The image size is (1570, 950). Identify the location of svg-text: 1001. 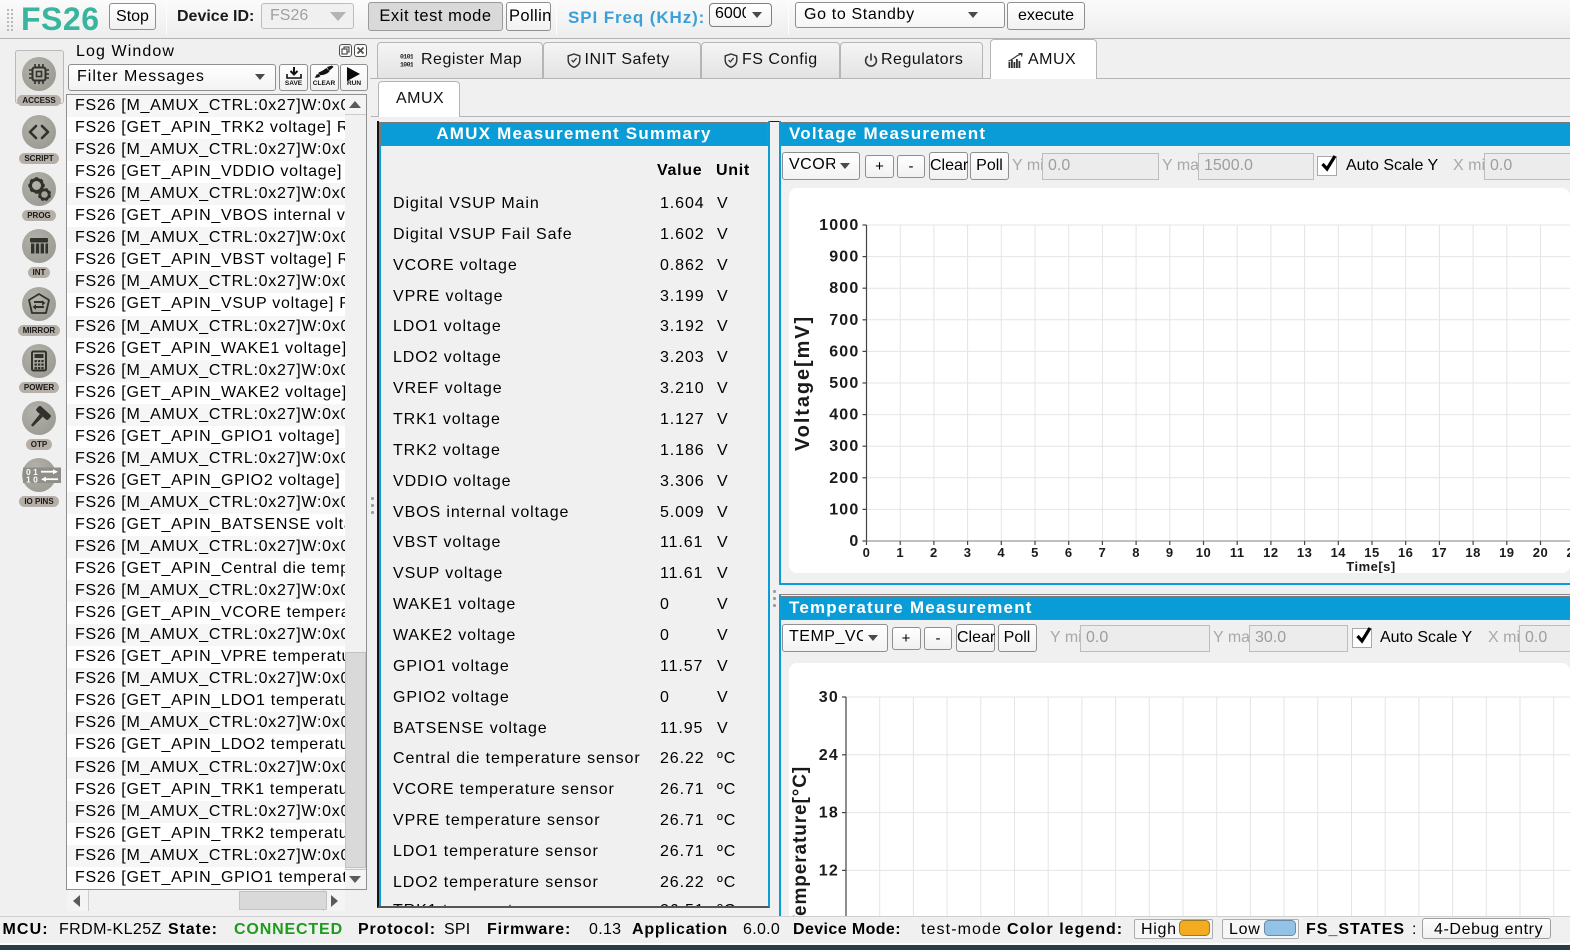
(406, 65).